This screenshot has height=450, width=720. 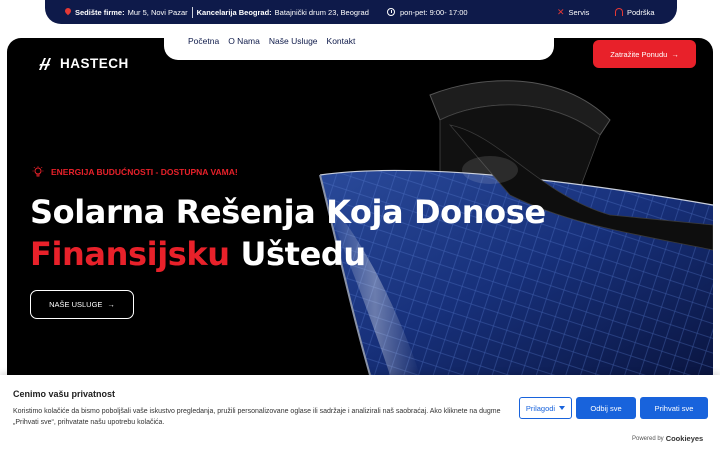 I want to click on our-services-button: NAŠE USLUGE →, so click(x=82, y=304).